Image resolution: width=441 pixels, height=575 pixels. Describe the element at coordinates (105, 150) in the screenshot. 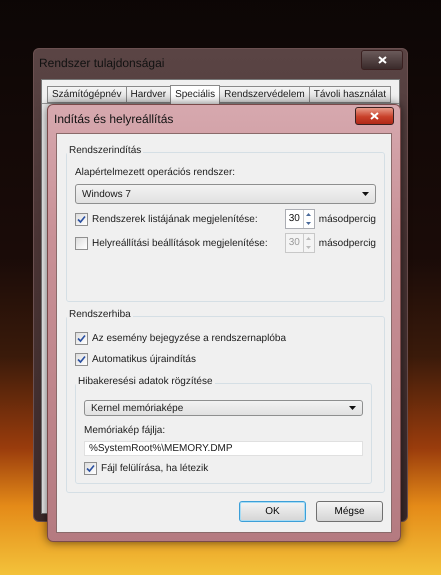

I see `group-title: Rendszerindítás` at that location.